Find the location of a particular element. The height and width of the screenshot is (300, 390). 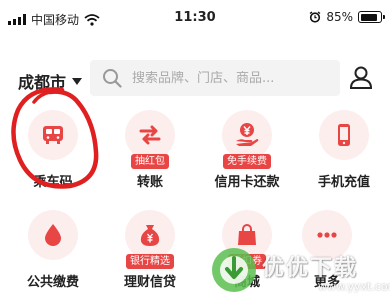

drop-icon is located at coordinates (53, 235).